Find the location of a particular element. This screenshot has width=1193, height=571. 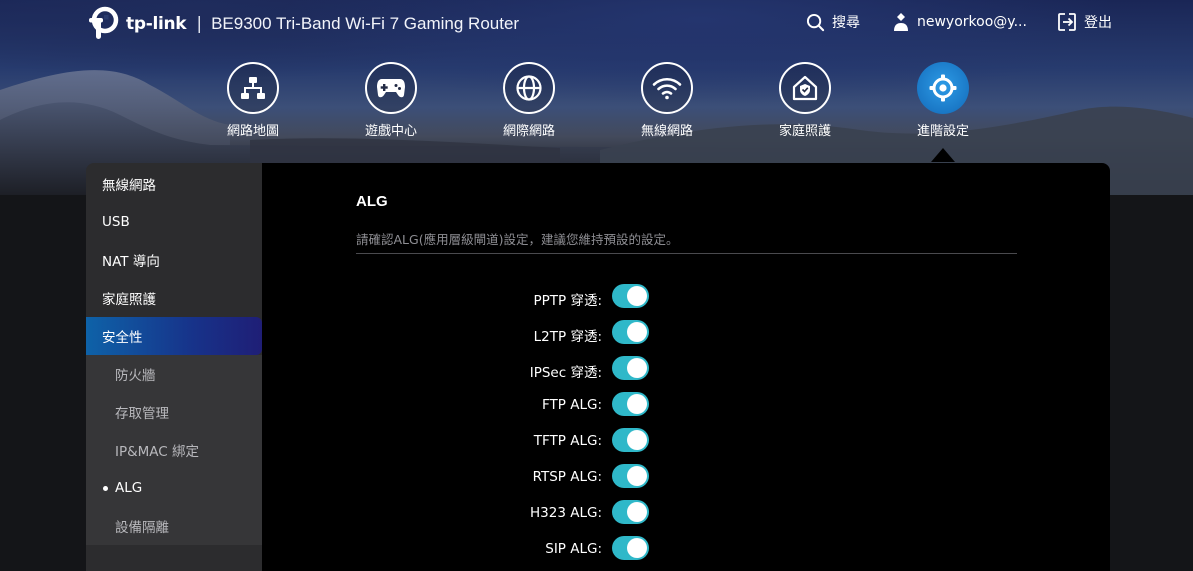

setting-label: RTSP ALG: is located at coordinates (567, 477).